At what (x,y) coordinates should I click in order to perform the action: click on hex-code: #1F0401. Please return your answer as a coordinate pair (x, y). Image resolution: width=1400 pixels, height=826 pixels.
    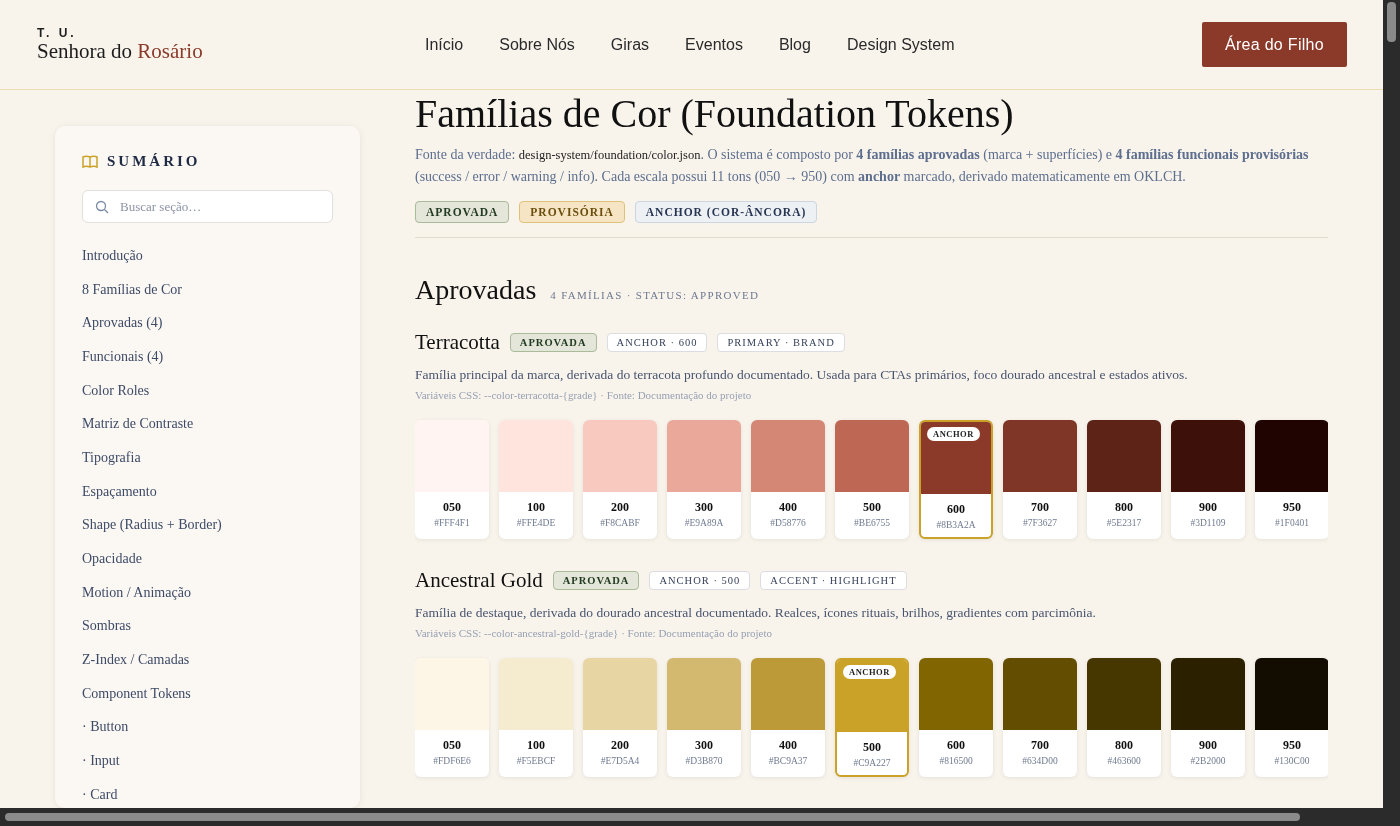
    Looking at the image, I should click on (1292, 523).